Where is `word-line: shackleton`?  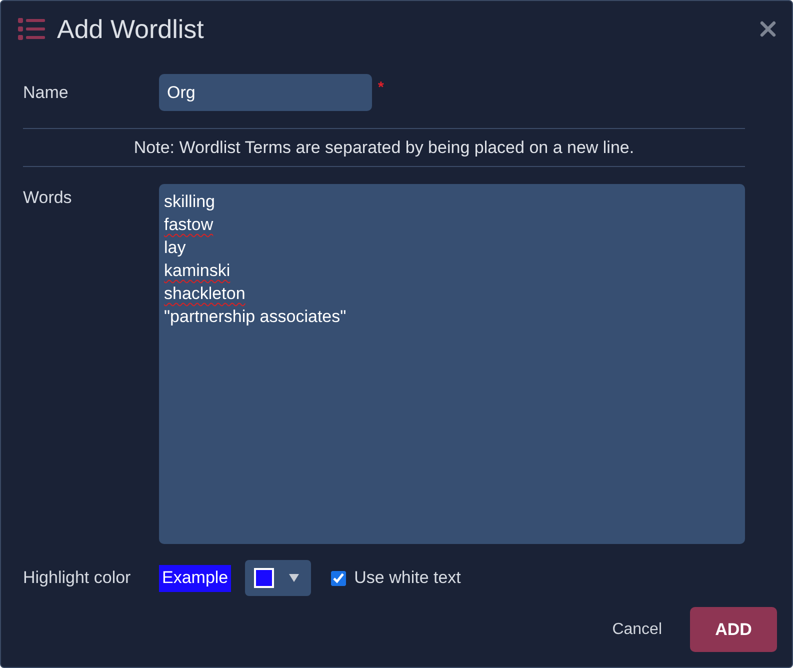 word-line: shackleton is located at coordinates (205, 294).